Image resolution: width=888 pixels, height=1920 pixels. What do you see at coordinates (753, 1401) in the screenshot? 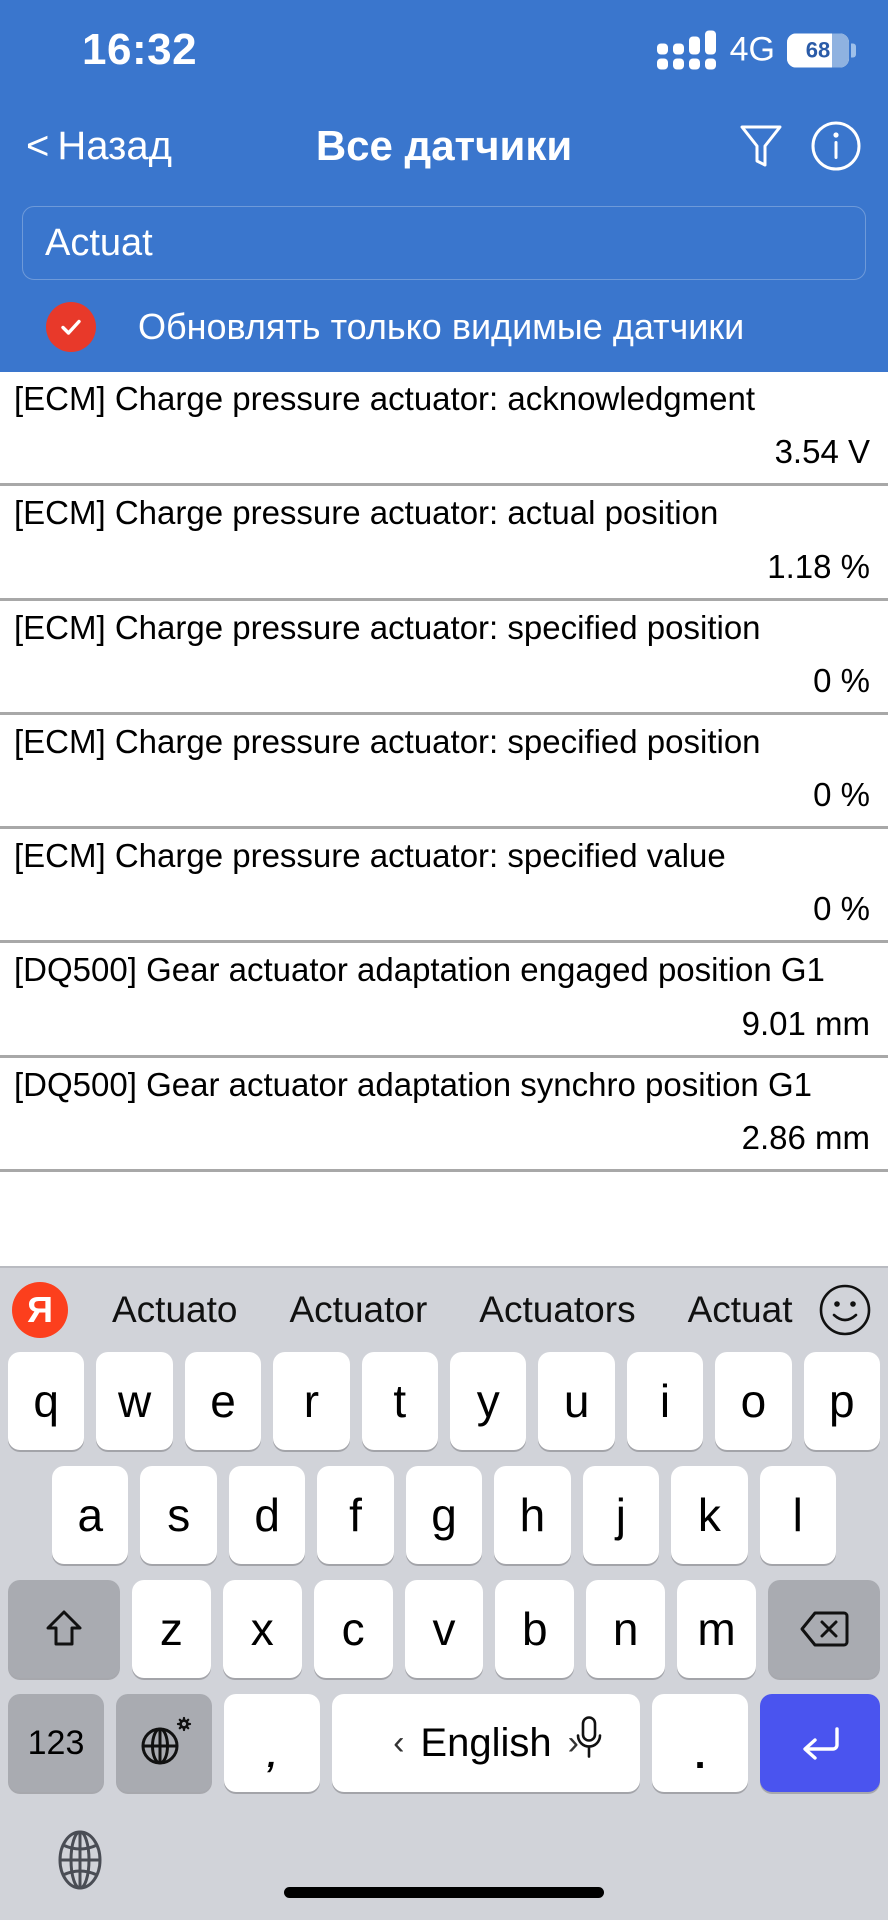
I see `key-o: o` at bounding box center [753, 1401].